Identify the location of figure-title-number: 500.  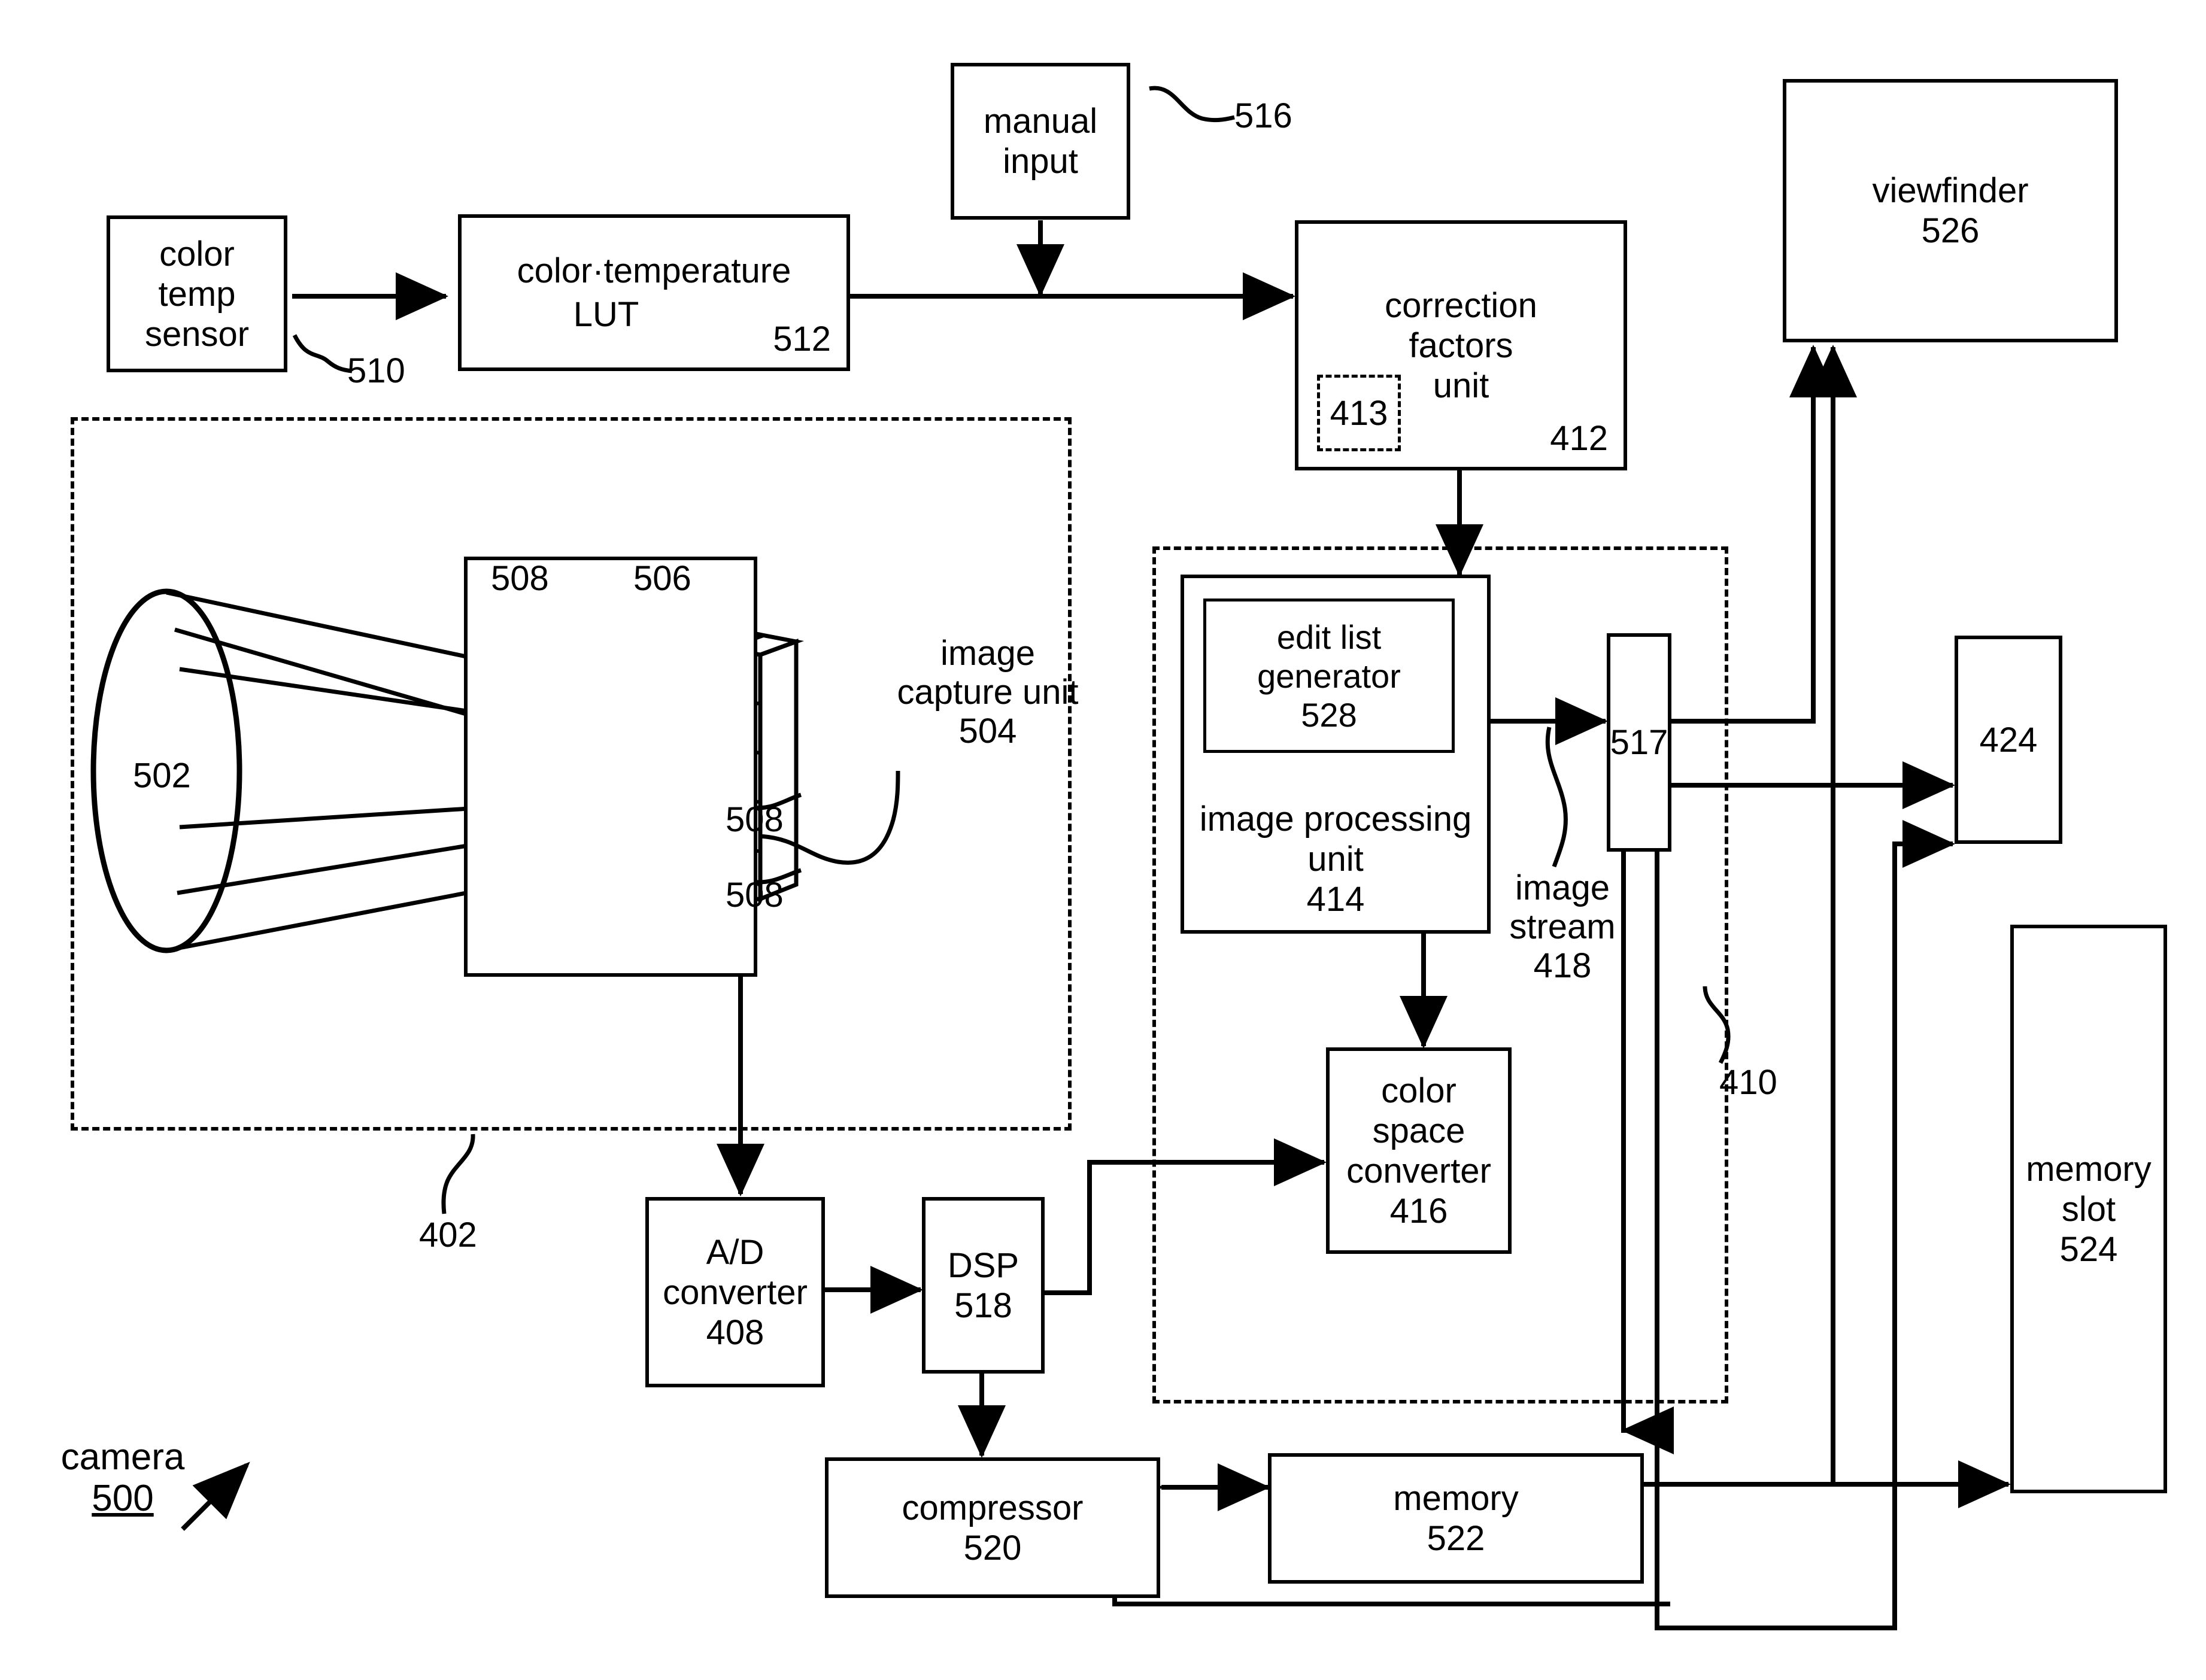
(123, 1499).